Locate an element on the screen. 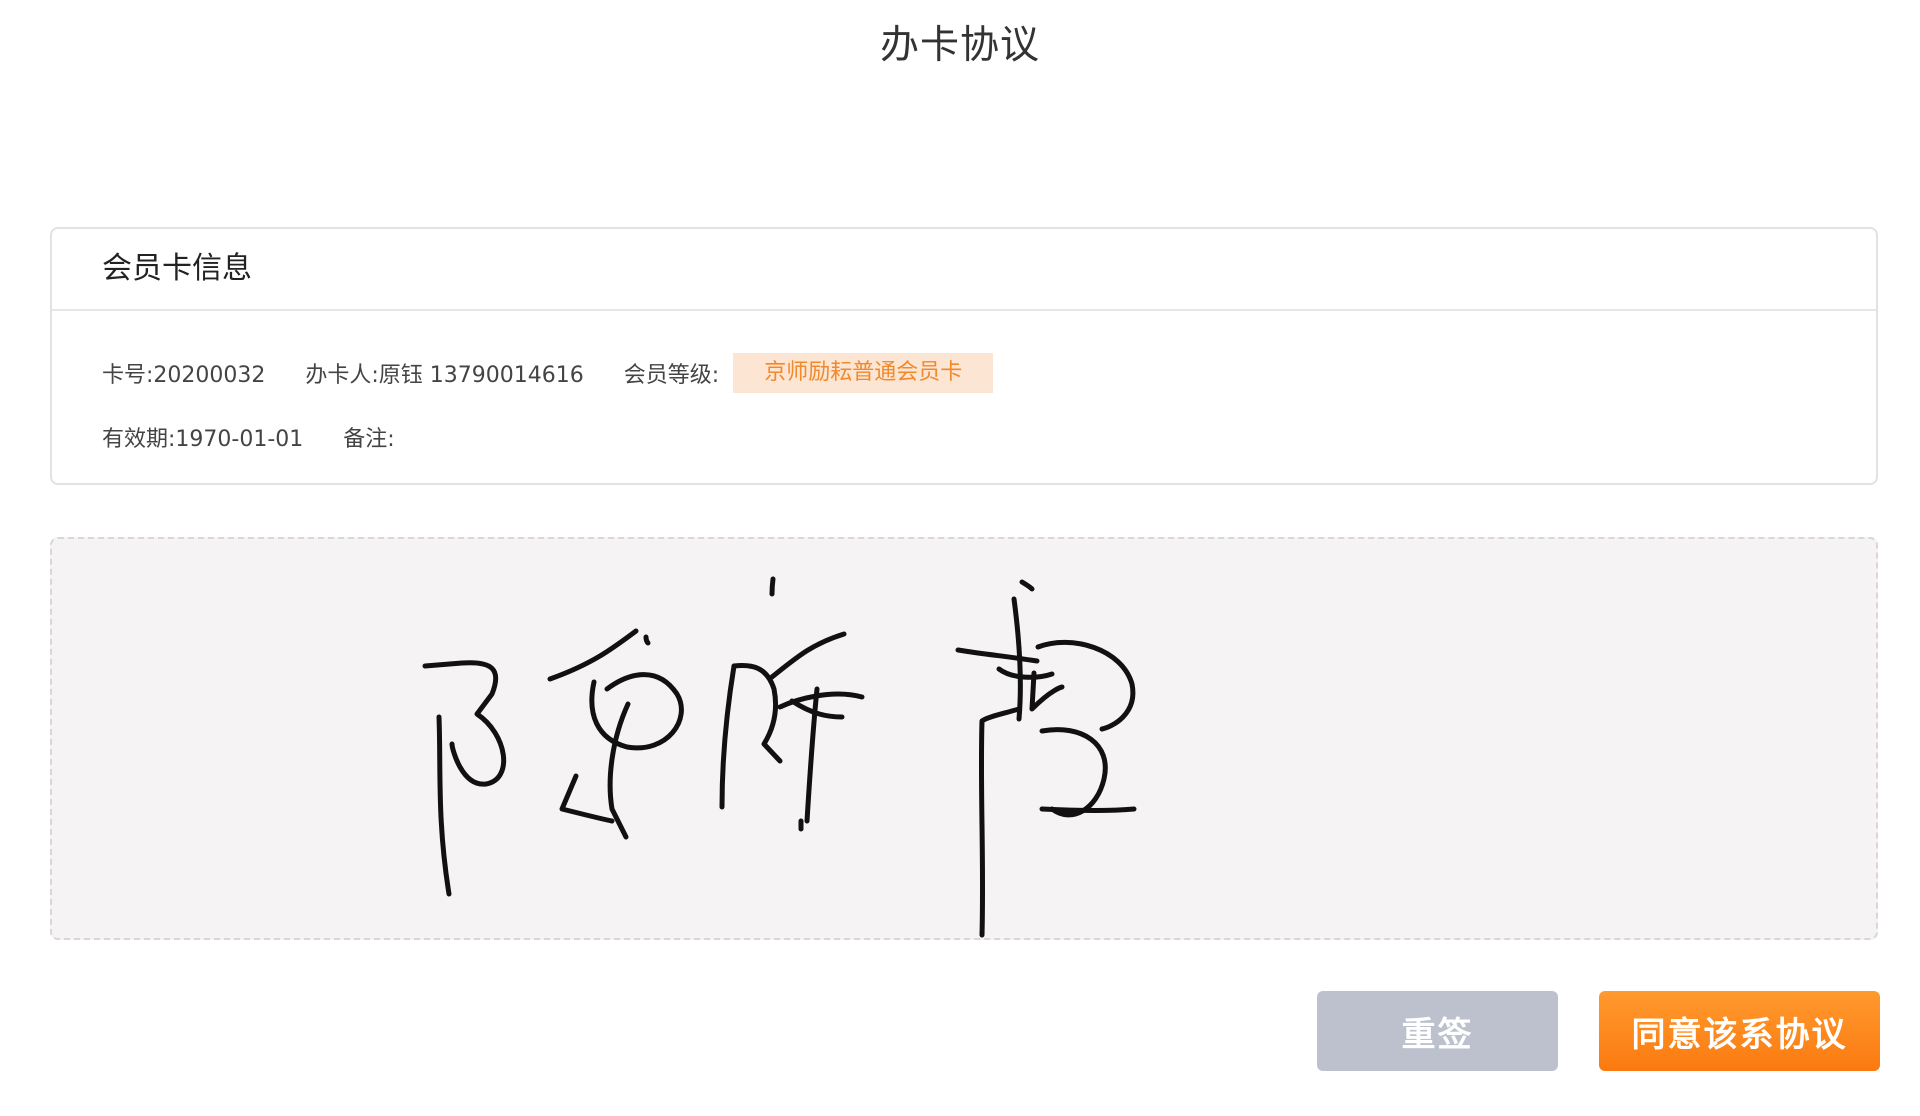 Image resolution: width=1920 pixels, height=1116 pixels. expiry-date: 有效期:1970-01-01 is located at coordinates (203, 439).